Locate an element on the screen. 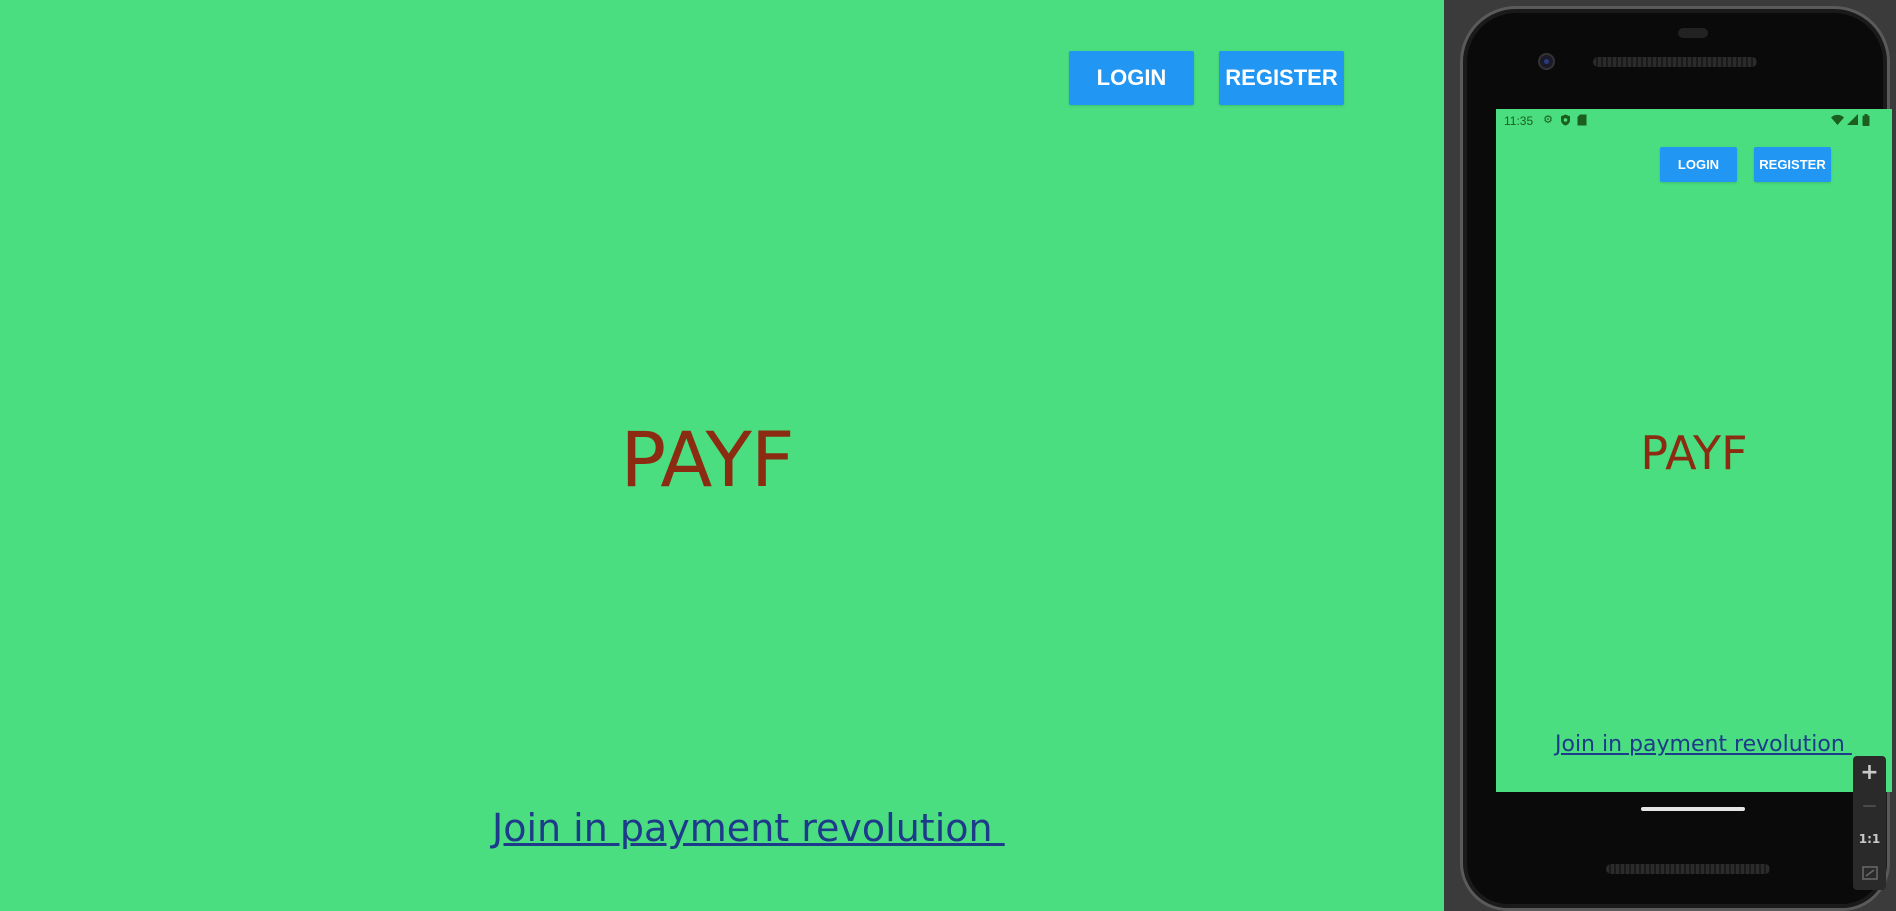  signal-icon is located at coordinates (1852, 120).